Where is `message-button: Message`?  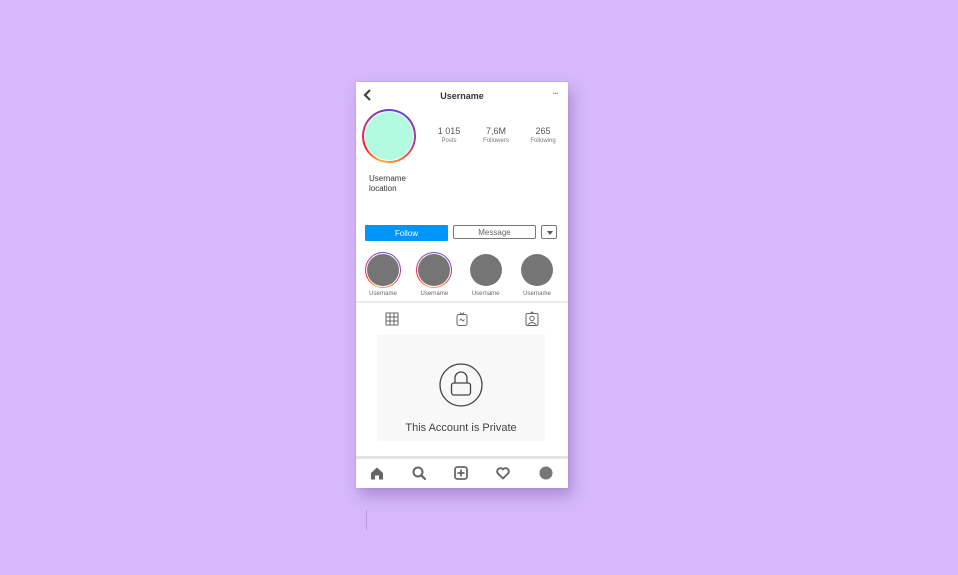
message-button: Message is located at coordinates (494, 232).